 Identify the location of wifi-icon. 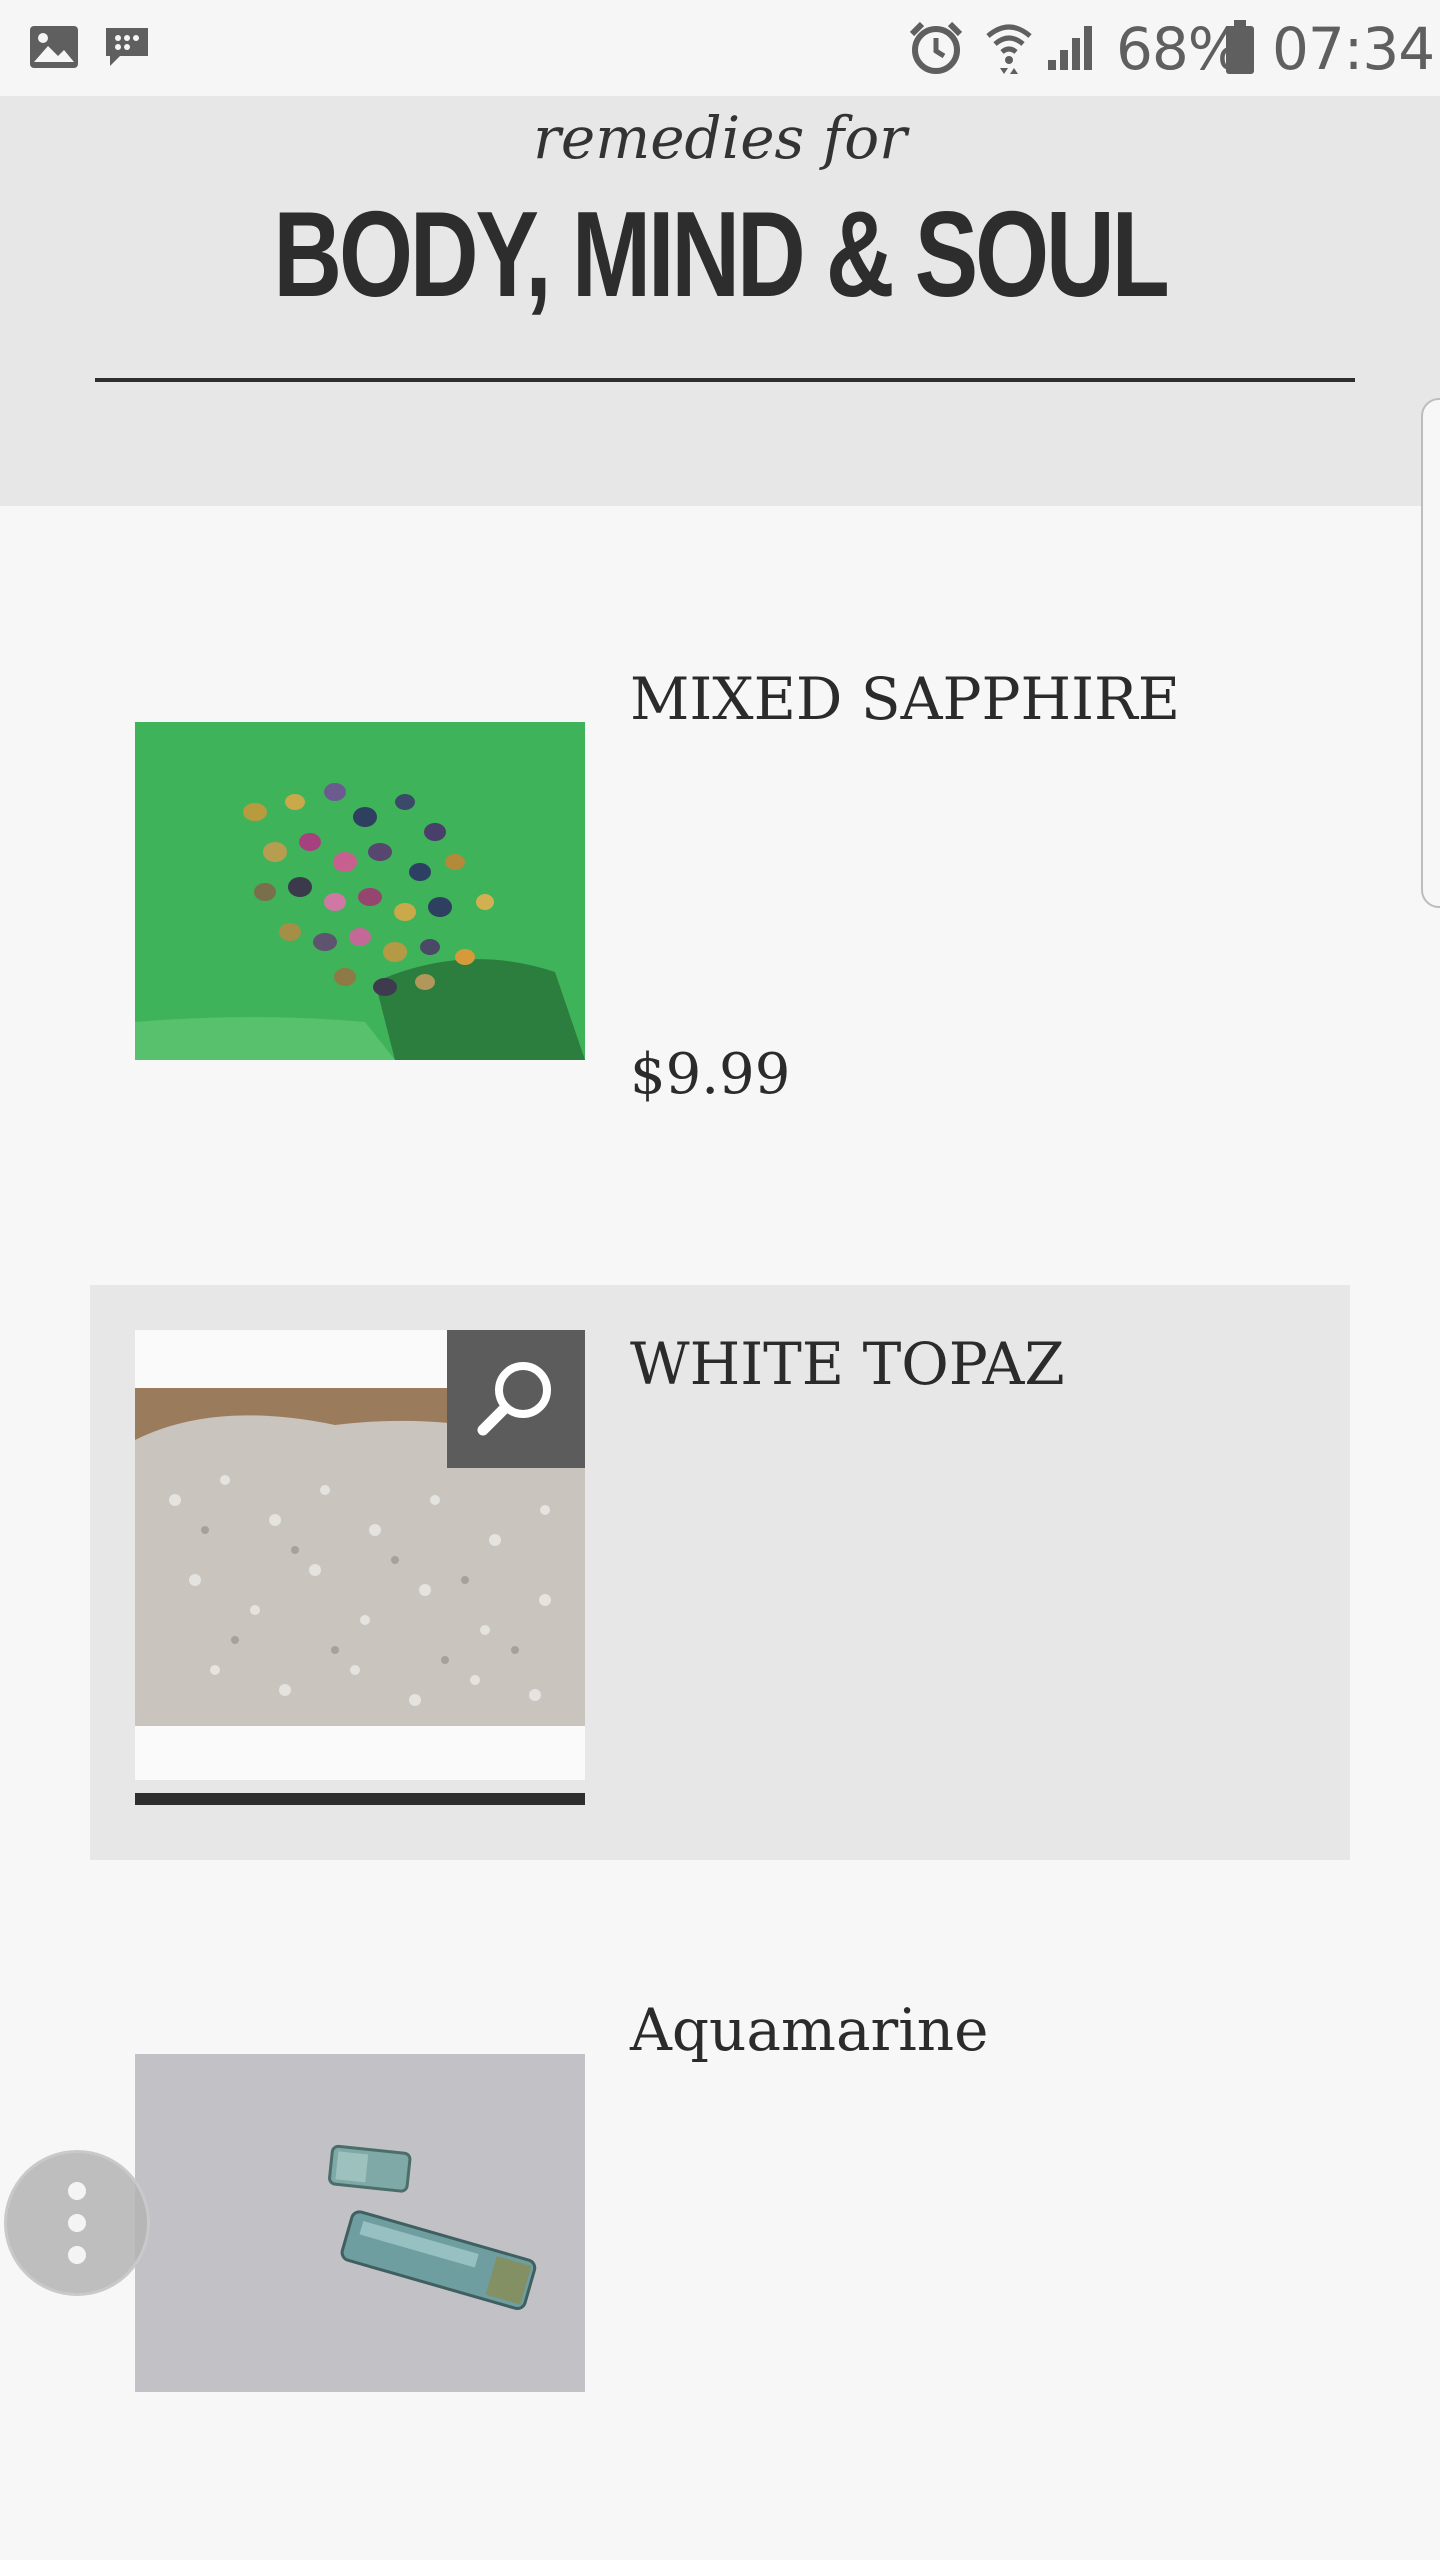
(1009, 50).